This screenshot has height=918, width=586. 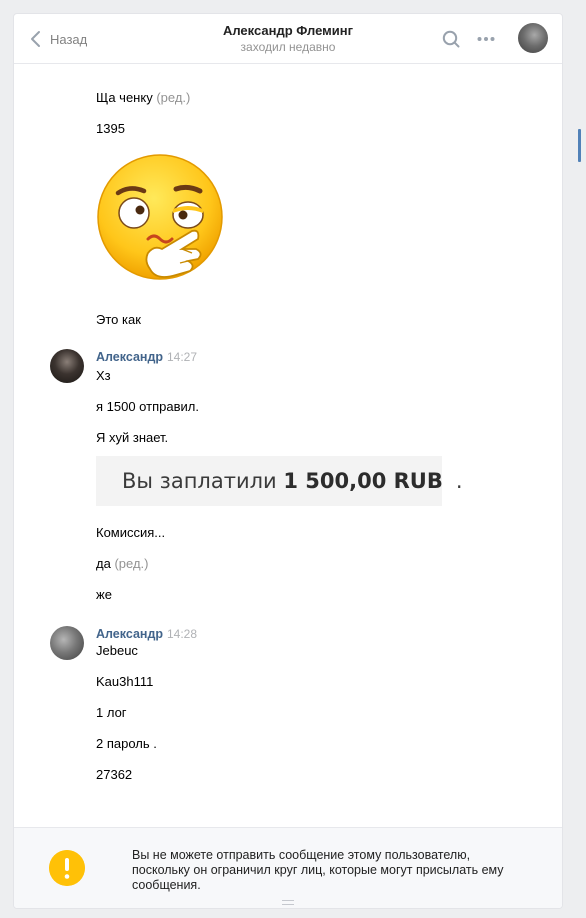 I want to click on payment-amount: 1 500,00 RUB, so click(x=363, y=481).